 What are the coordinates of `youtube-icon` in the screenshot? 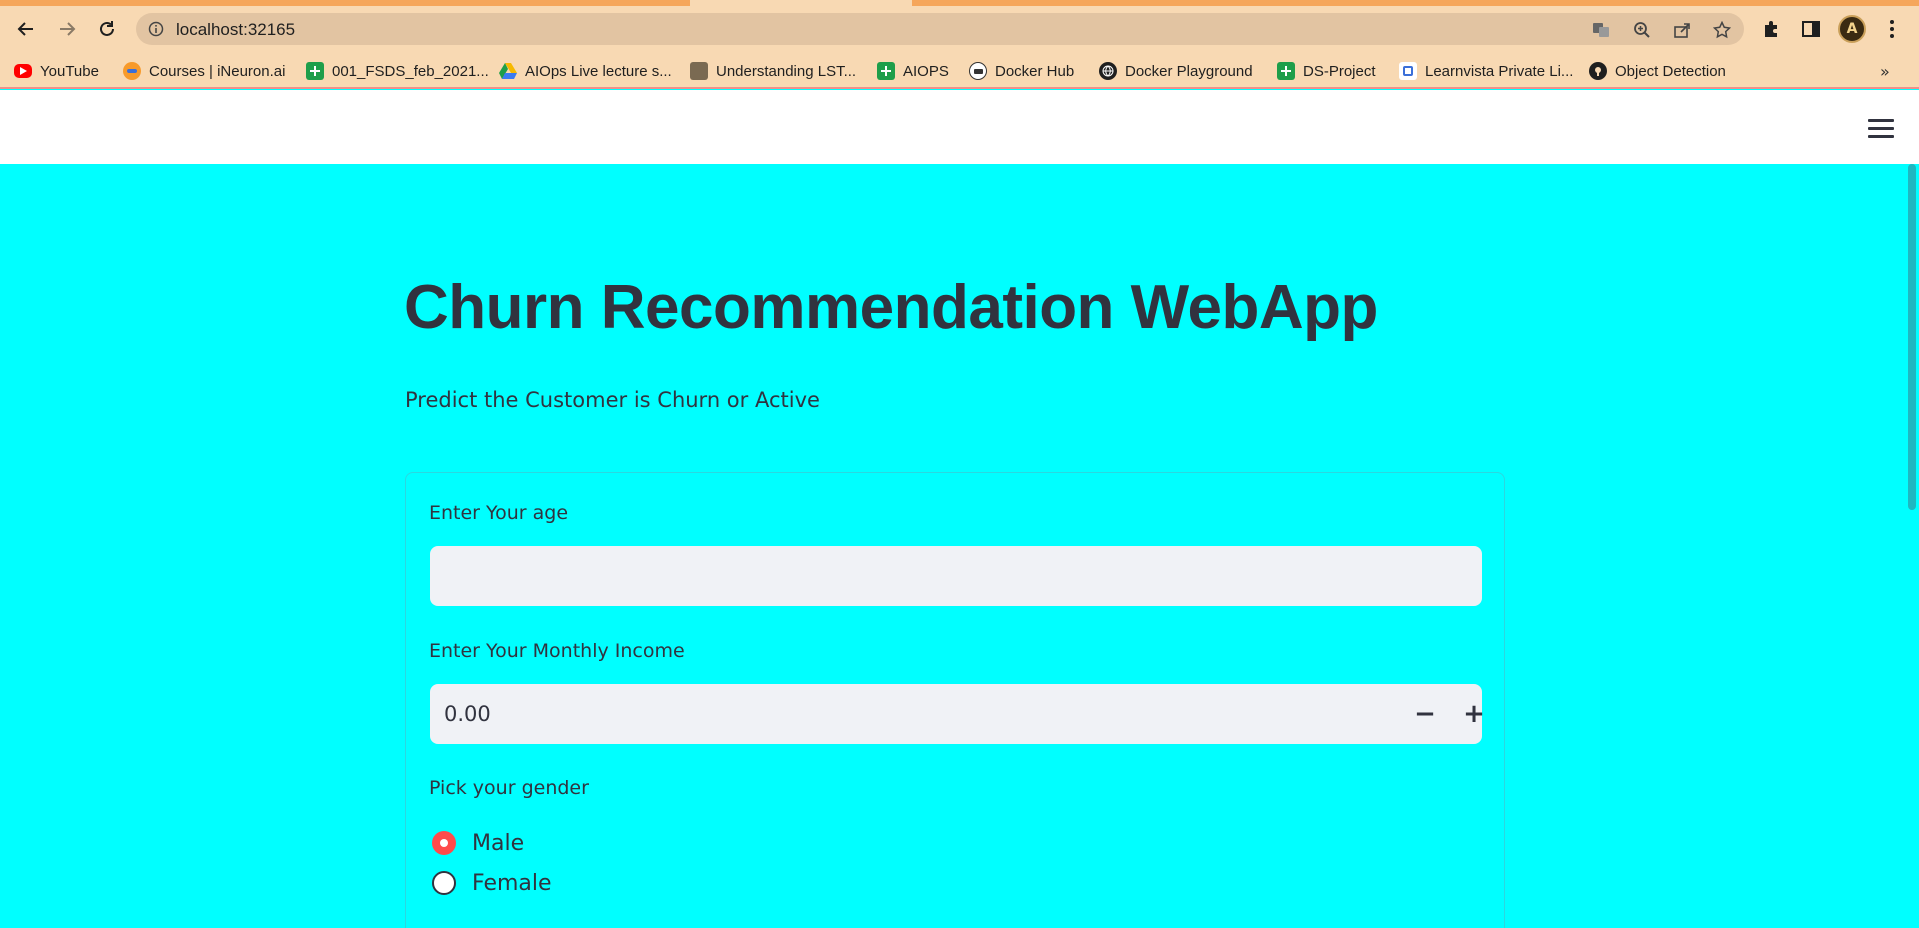 It's located at (23, 71).